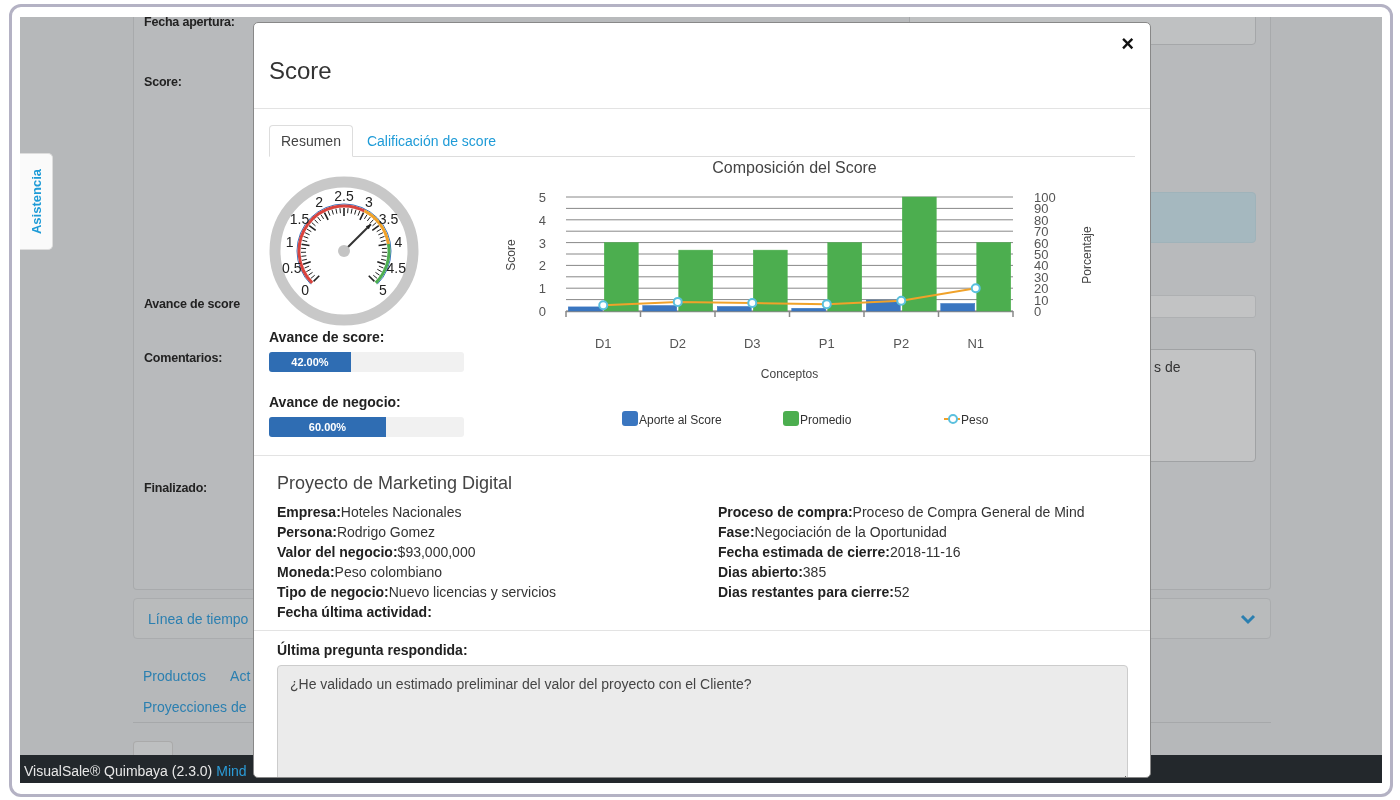 The width and height of the screenshot is (1400, 800). Describe the element at coordinates (153, 748) in the screenshot. I see `small-button` at that location.